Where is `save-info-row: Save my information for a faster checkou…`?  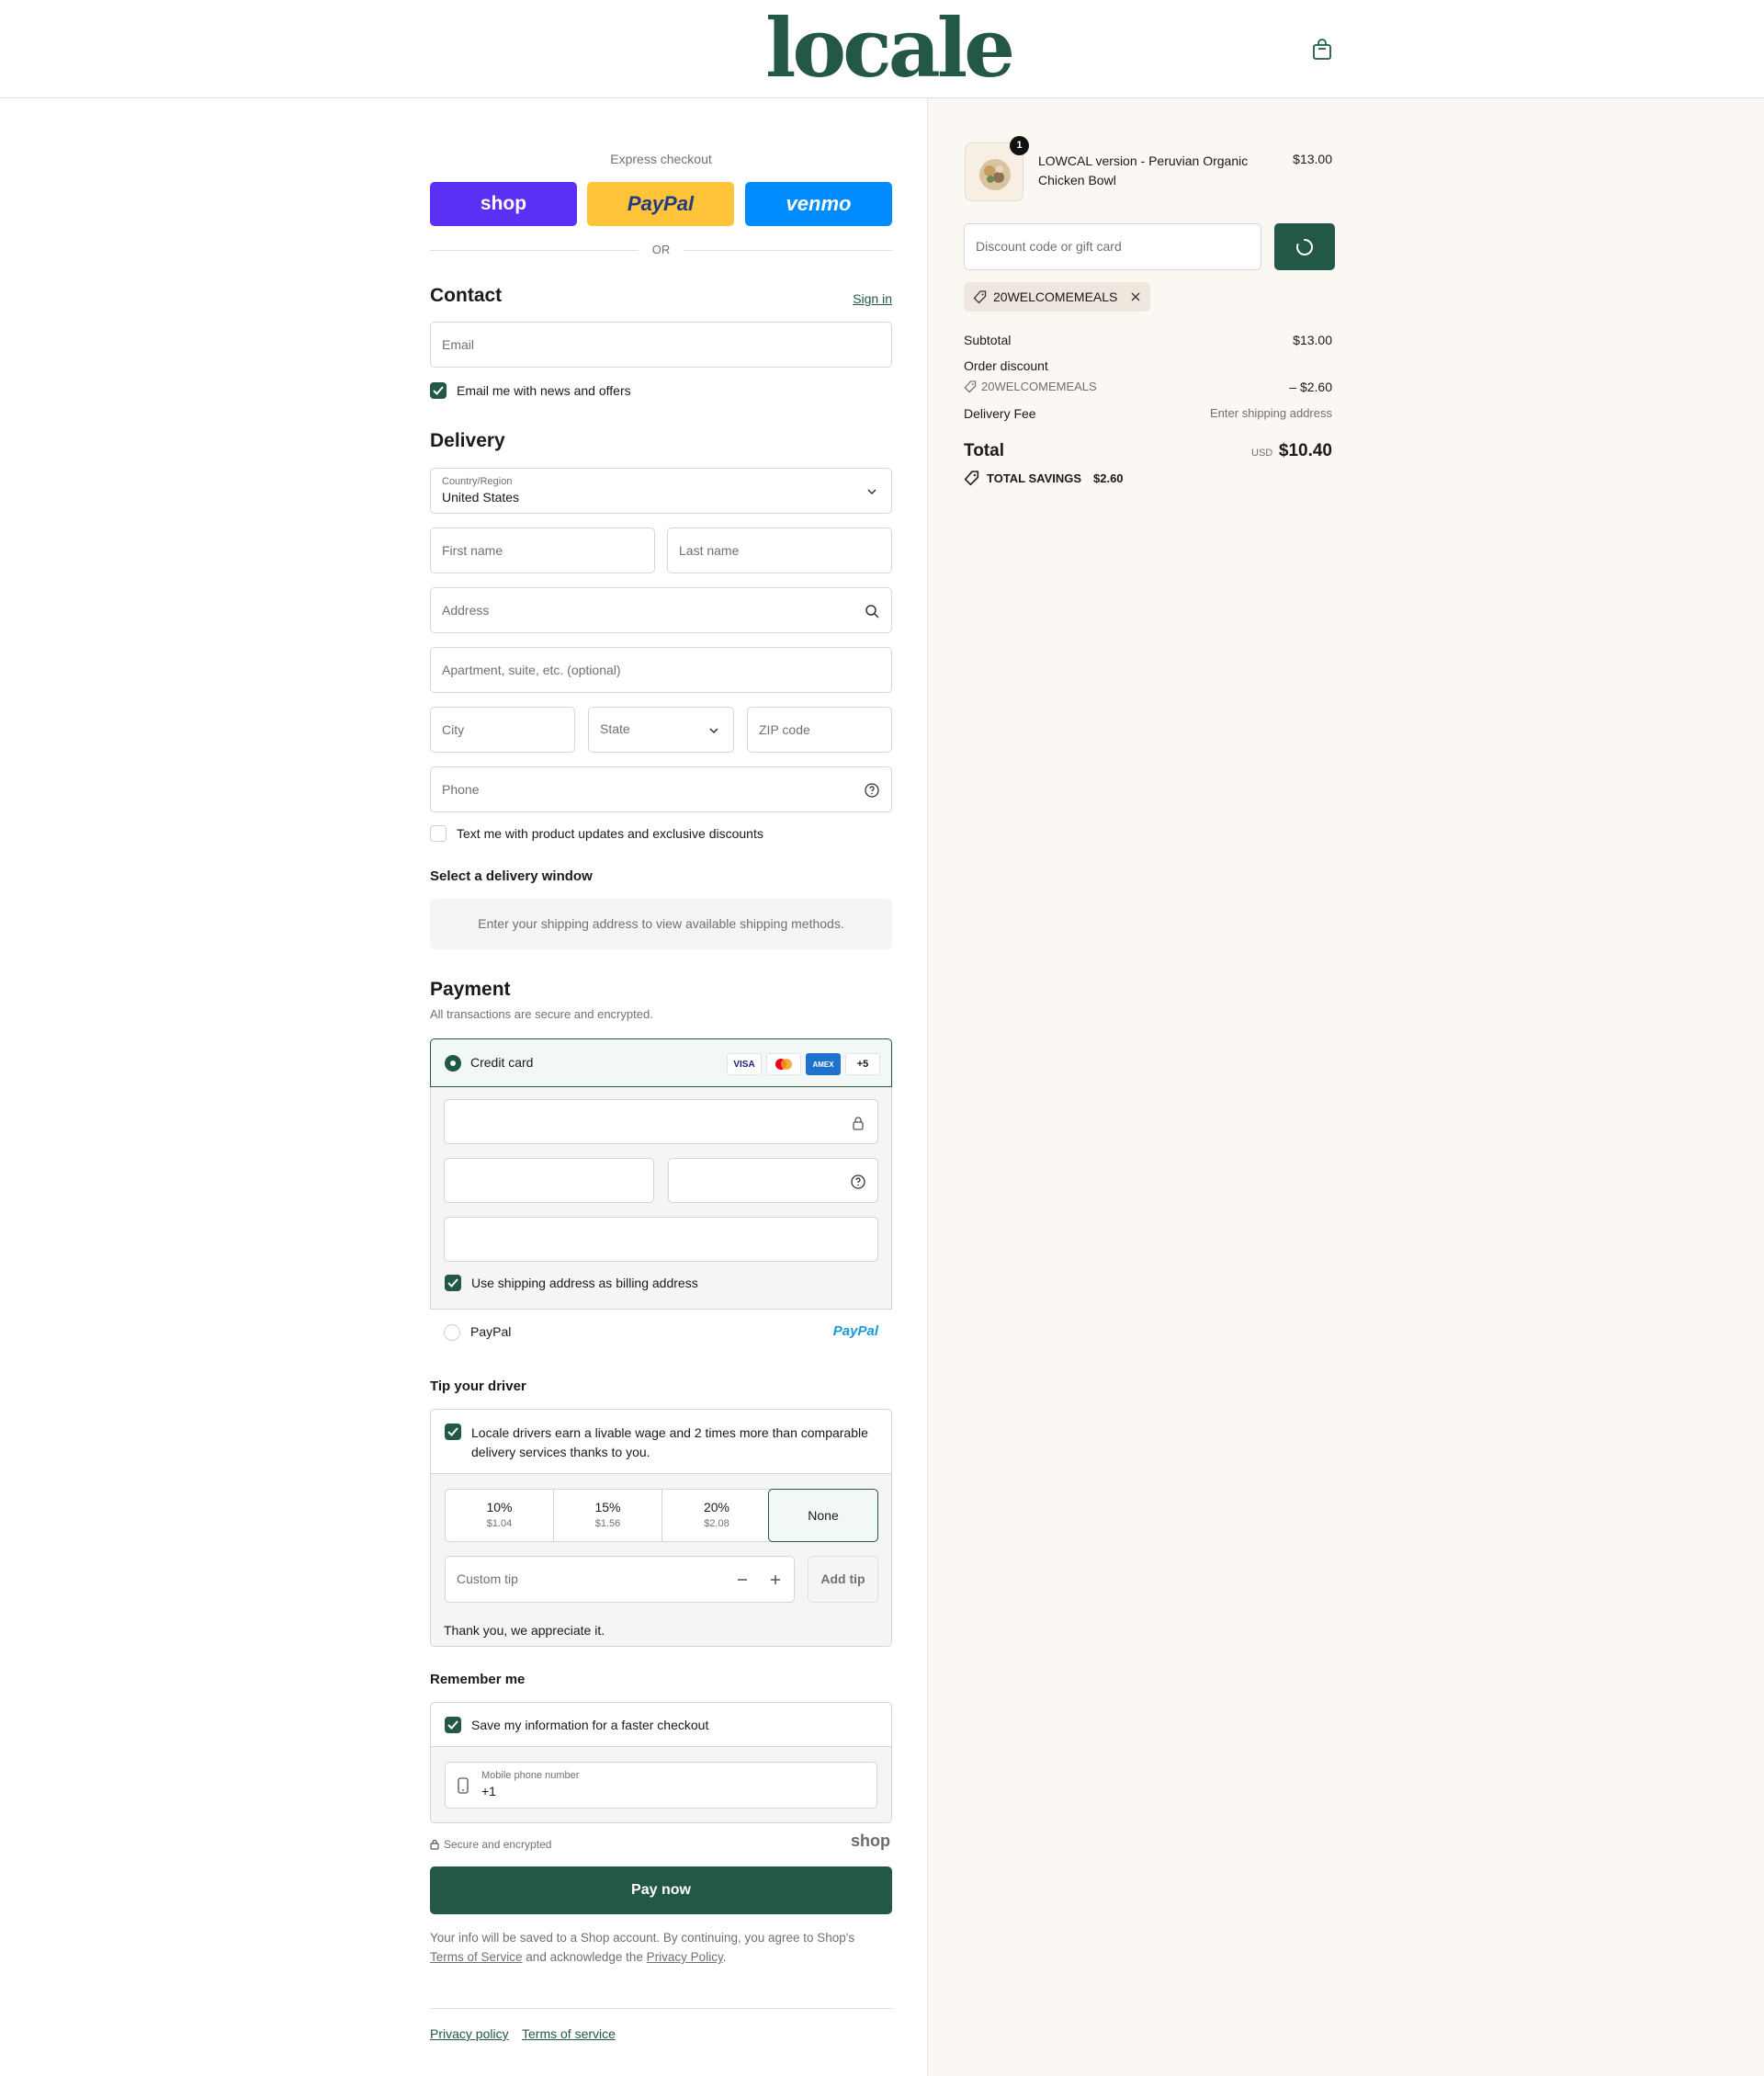 save-info-row: Save my information for a faster checkou… is located at coordinates (661, 1725).